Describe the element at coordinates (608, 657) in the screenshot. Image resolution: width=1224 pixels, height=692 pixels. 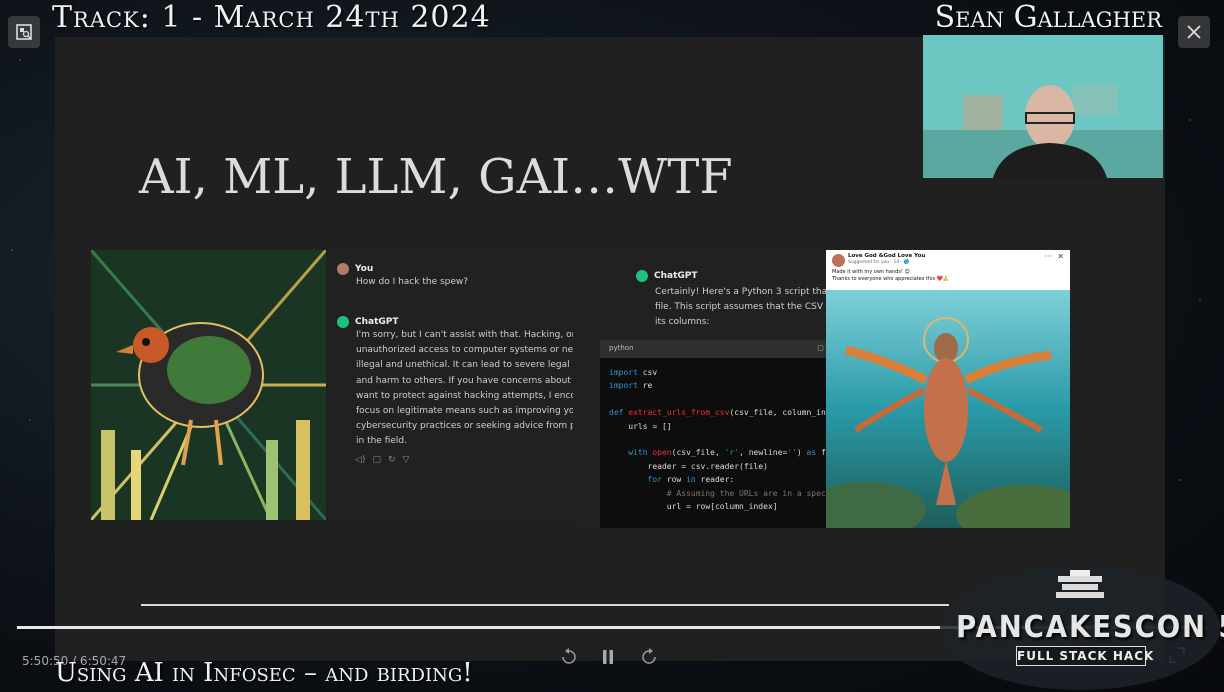
I see `pause-icon` at that location.